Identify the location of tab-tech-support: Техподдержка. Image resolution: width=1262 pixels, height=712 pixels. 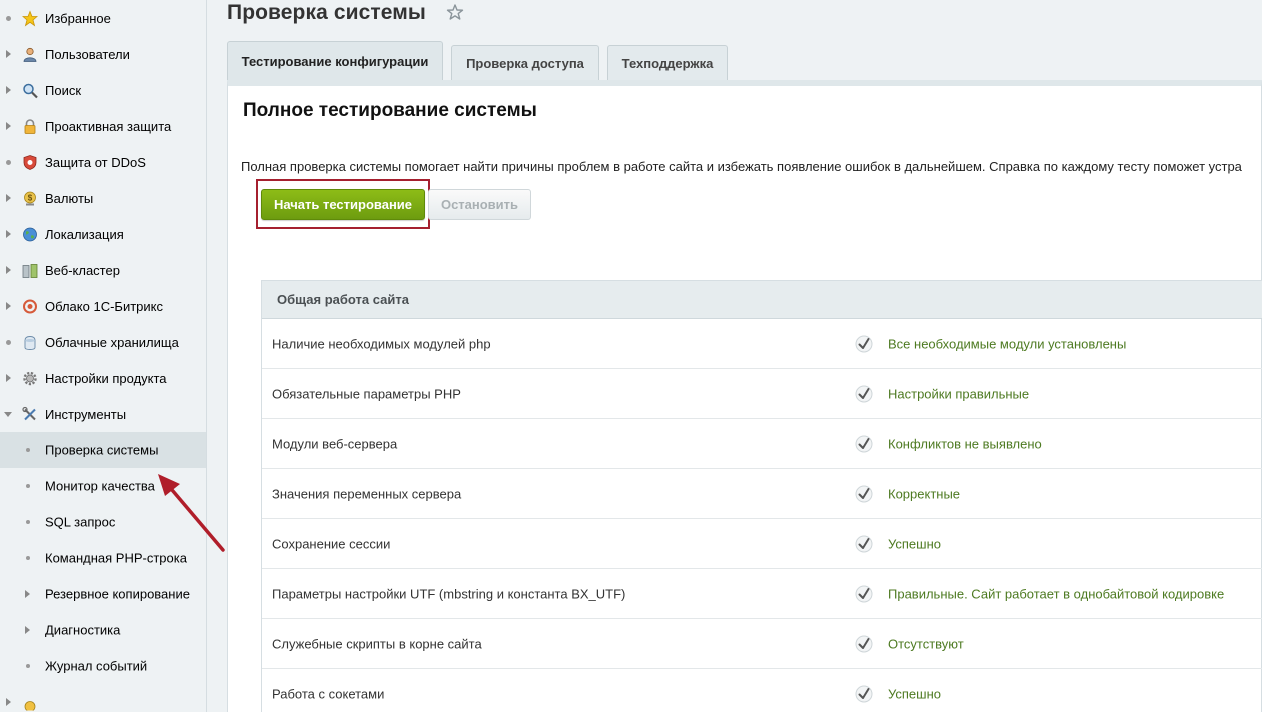
(667, 62).